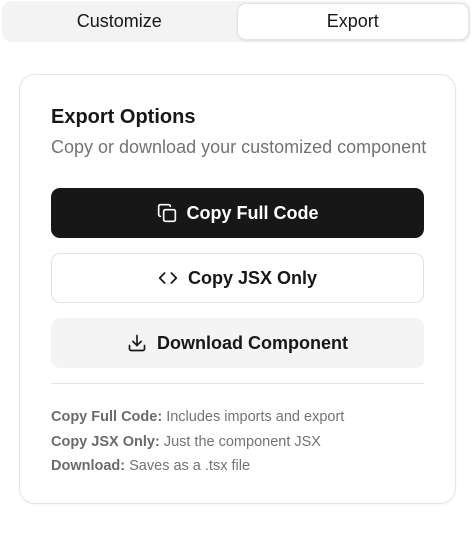 This screenshot has width=471, height=542. I want to click on copy-jsx-only-label: Copy JSX Only, so click(252, 277).